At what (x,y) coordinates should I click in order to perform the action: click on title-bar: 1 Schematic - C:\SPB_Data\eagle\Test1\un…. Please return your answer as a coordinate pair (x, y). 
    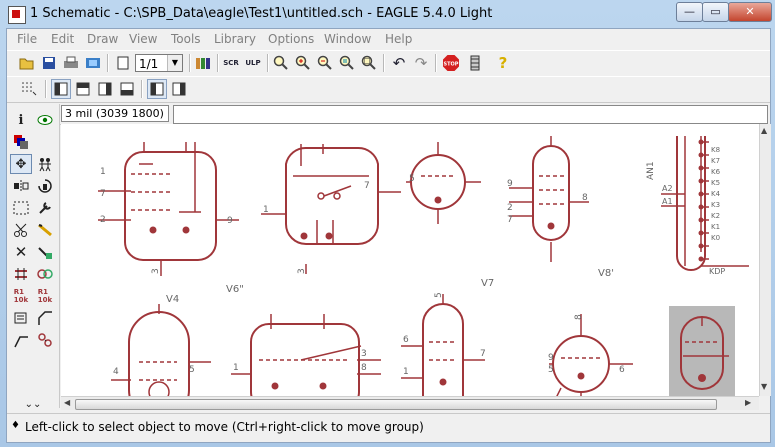
    Looking at the image, I should click on (387, 14).